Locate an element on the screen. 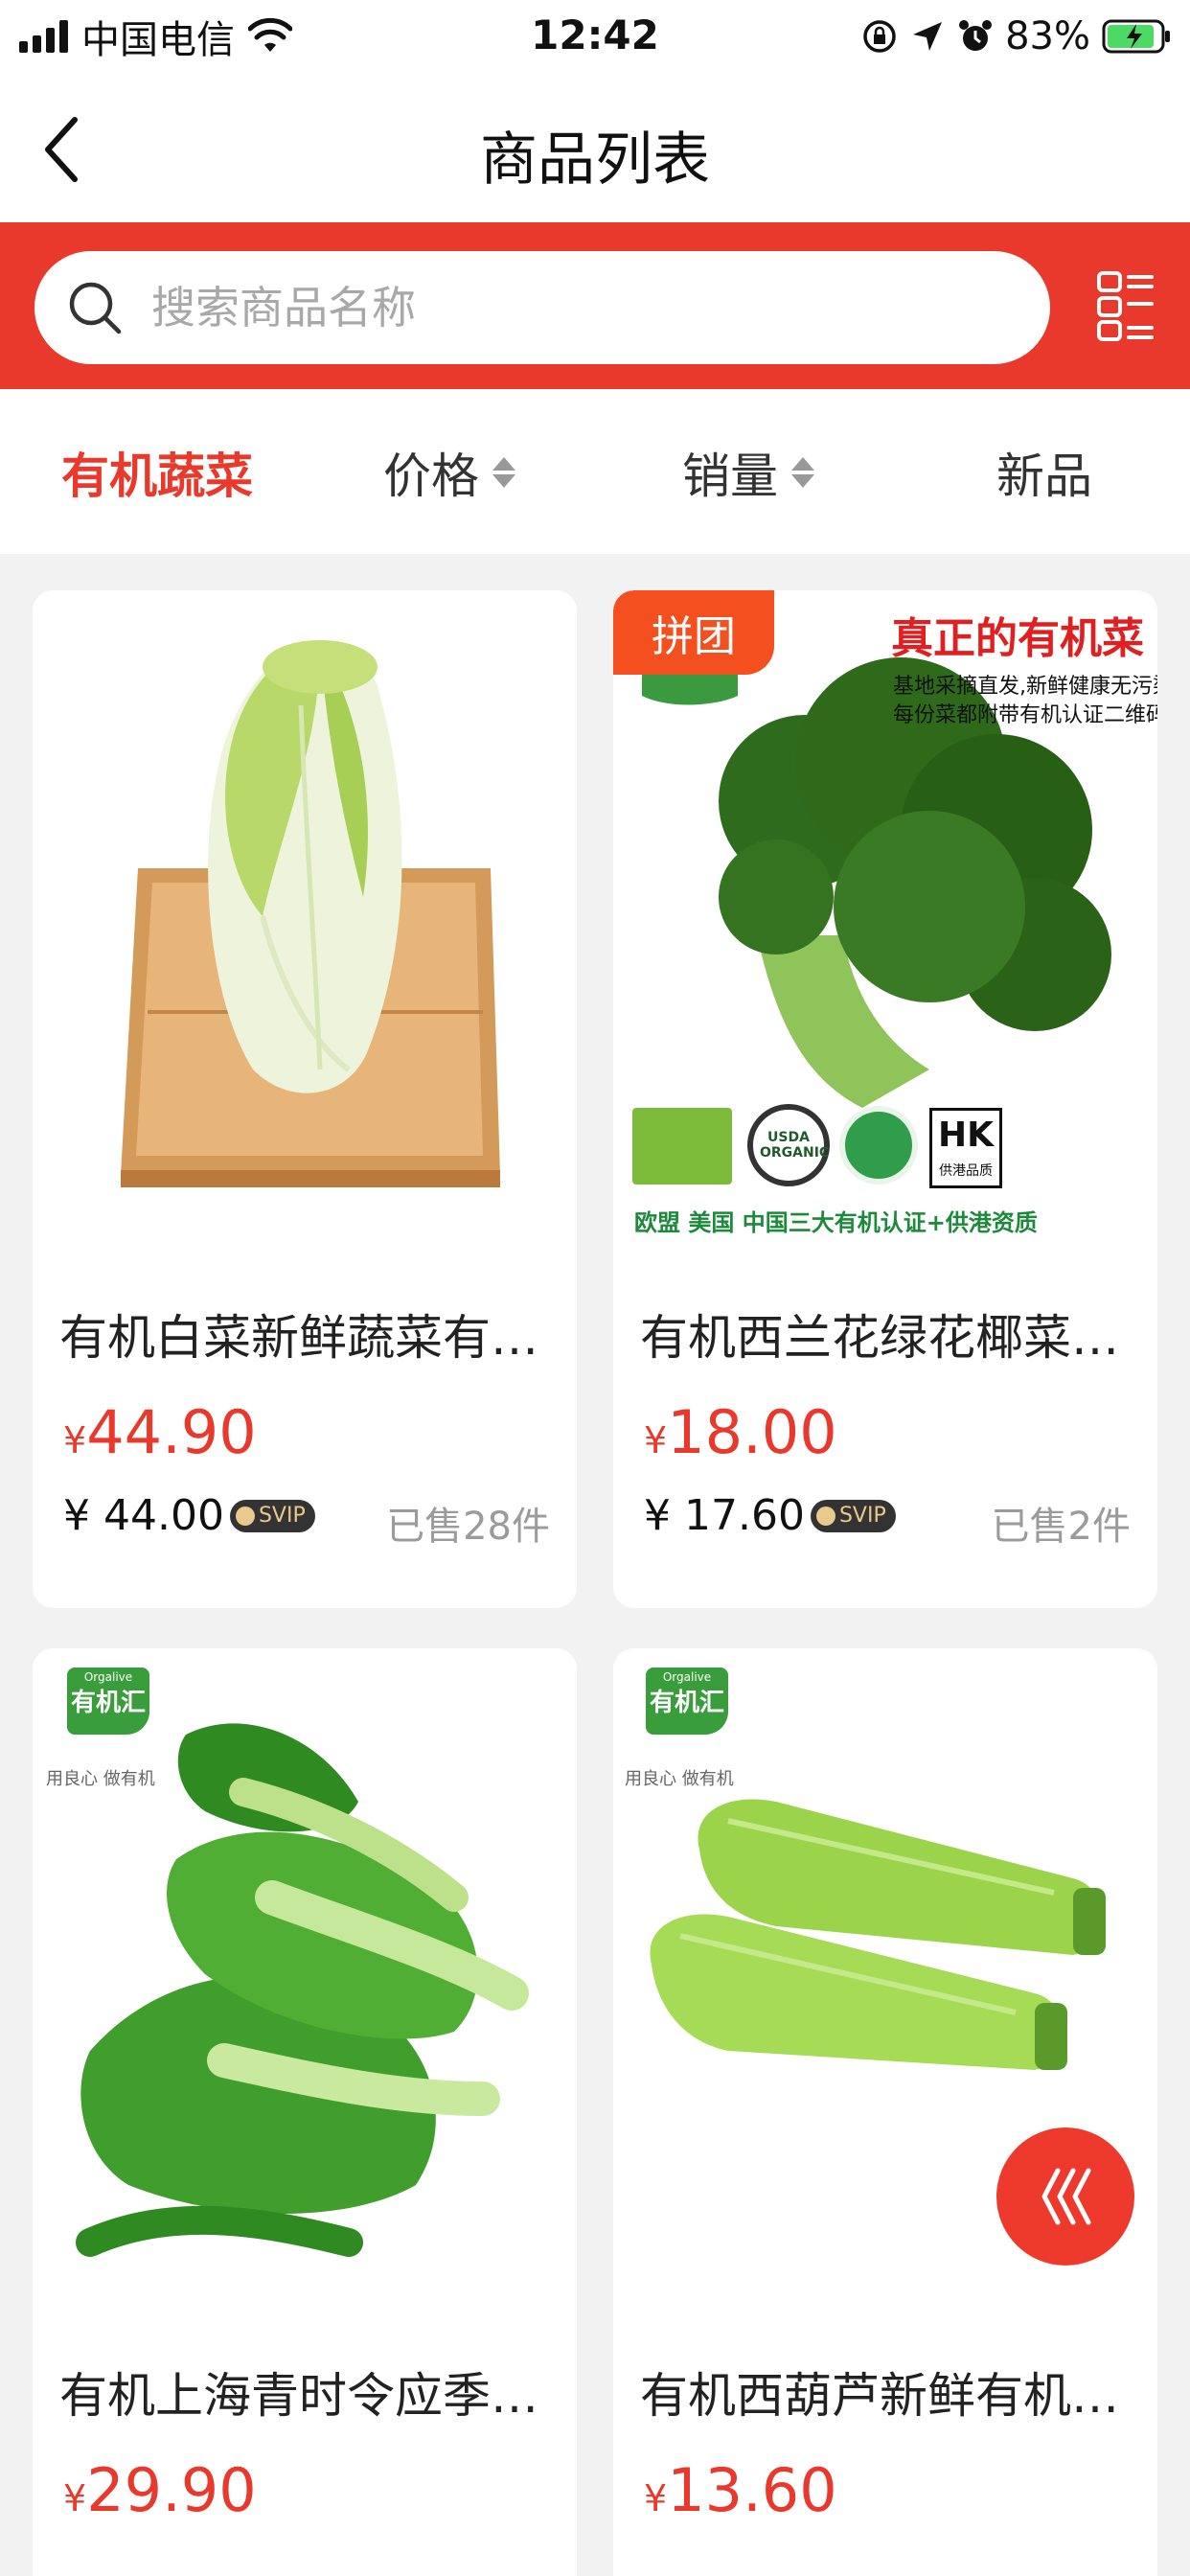 This screenshot has width=1190, height=2576. product-price: ¥29.90 is located at coordinates (160, 2490).